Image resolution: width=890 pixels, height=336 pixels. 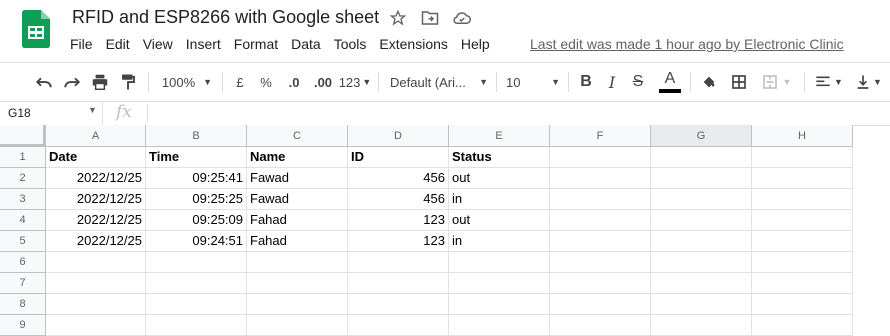 What do you see at coordinates (499, 136) in the screenshot?
I see `column-header-e: E` at bounding box center [499, 136].